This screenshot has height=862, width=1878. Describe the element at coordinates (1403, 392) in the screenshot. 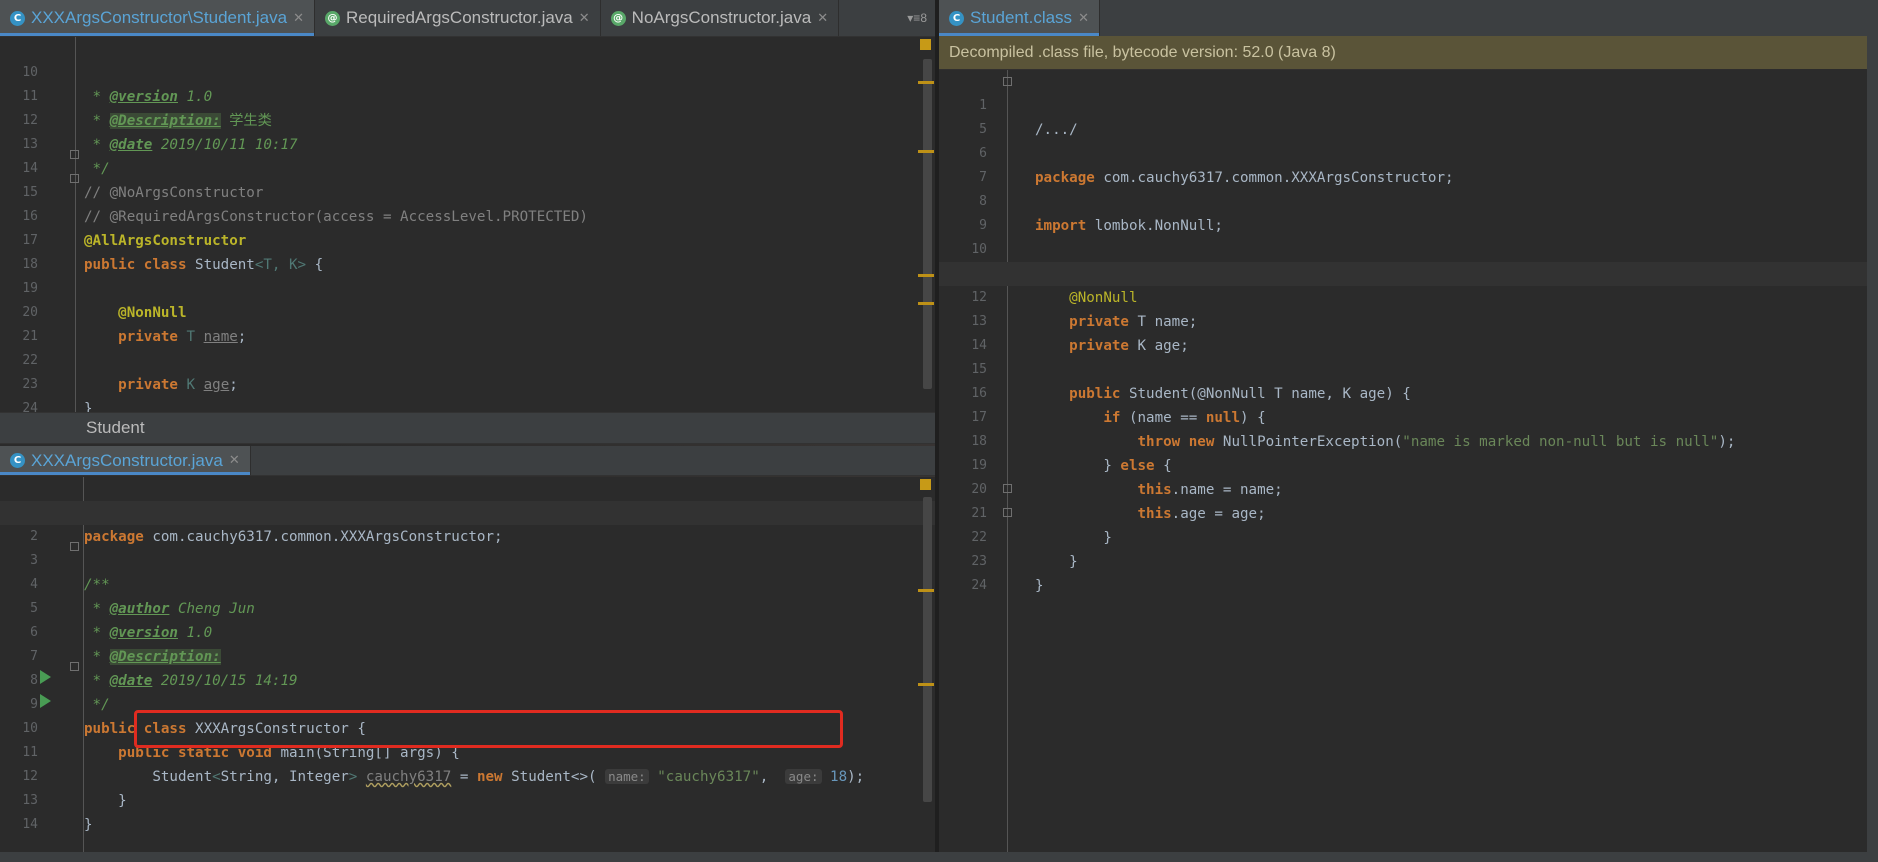

I see `code-line: 16 if (name == null) {` at that location.